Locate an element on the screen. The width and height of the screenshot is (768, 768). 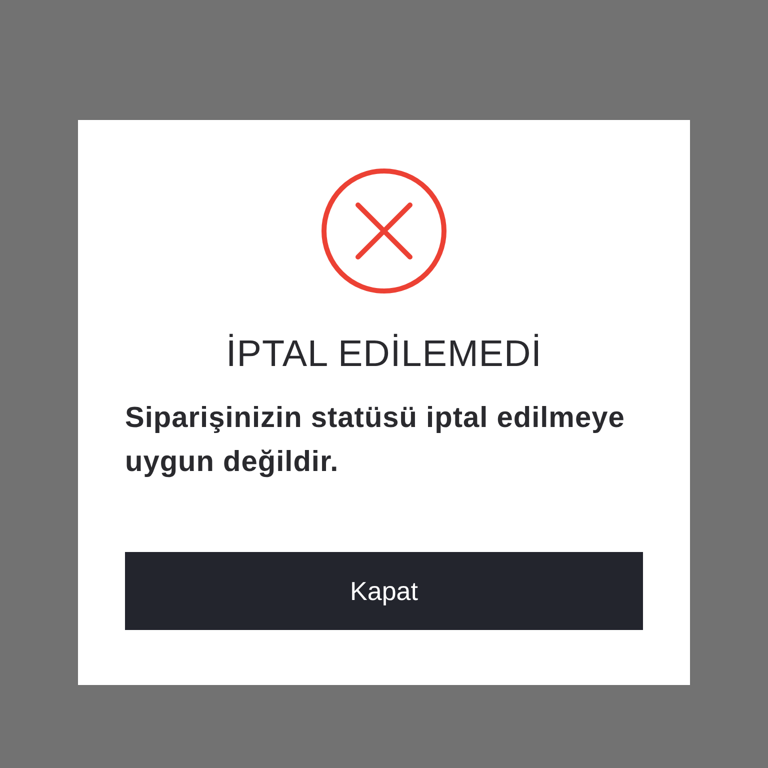
dialog-message: Siparişinizin statüsü iptal edilmeye uygun değildir. is located at coordinates (375, 440).